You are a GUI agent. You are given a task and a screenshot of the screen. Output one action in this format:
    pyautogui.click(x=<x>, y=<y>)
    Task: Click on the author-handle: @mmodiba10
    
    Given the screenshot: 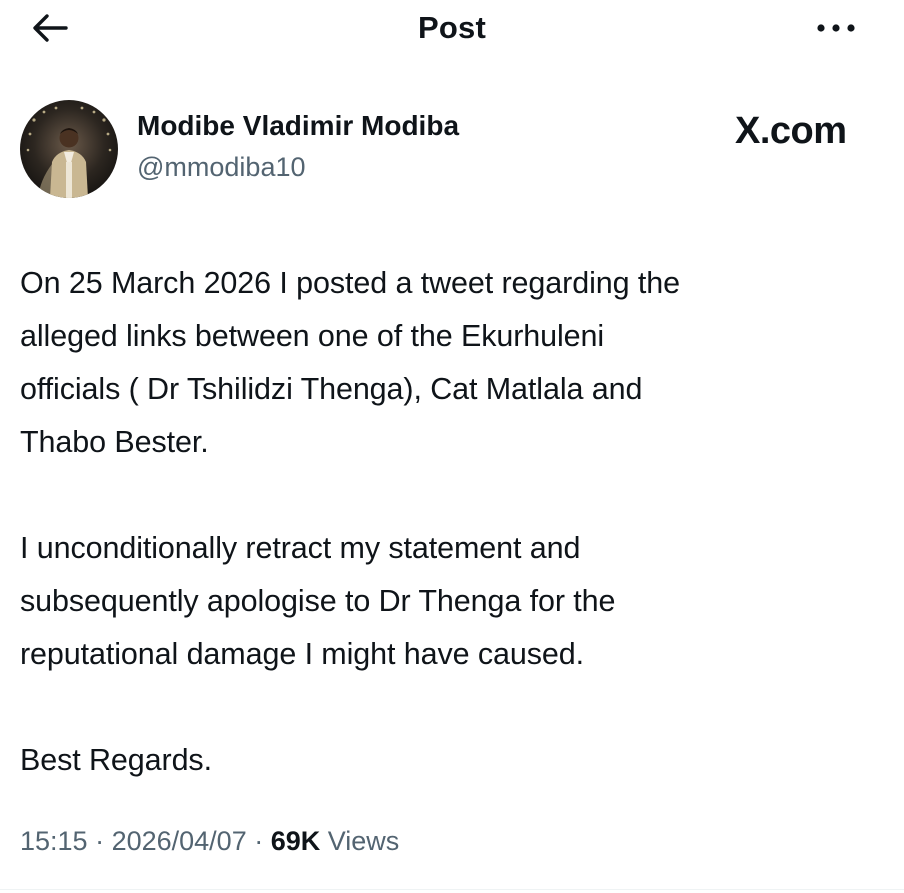 What is the action you would take?
    pyautogui.click(x=221, y=167)
    